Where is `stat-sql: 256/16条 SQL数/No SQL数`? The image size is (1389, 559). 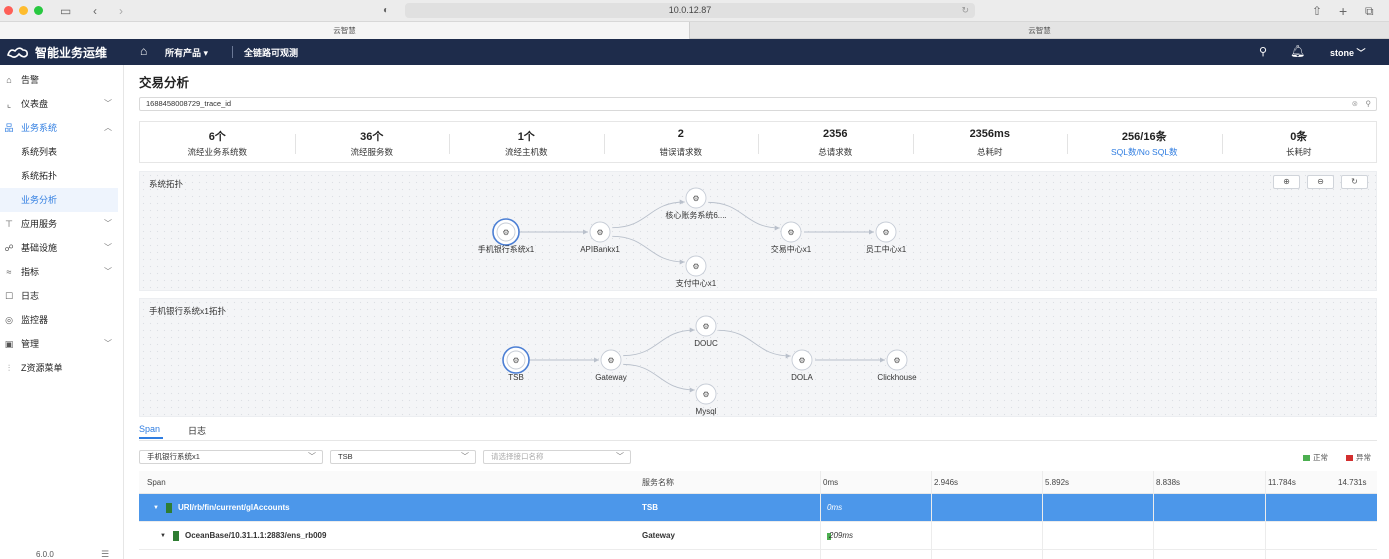 stat-sql: 256/16条 SQL数/No SQL数 is located at coordinates (1144, 142).